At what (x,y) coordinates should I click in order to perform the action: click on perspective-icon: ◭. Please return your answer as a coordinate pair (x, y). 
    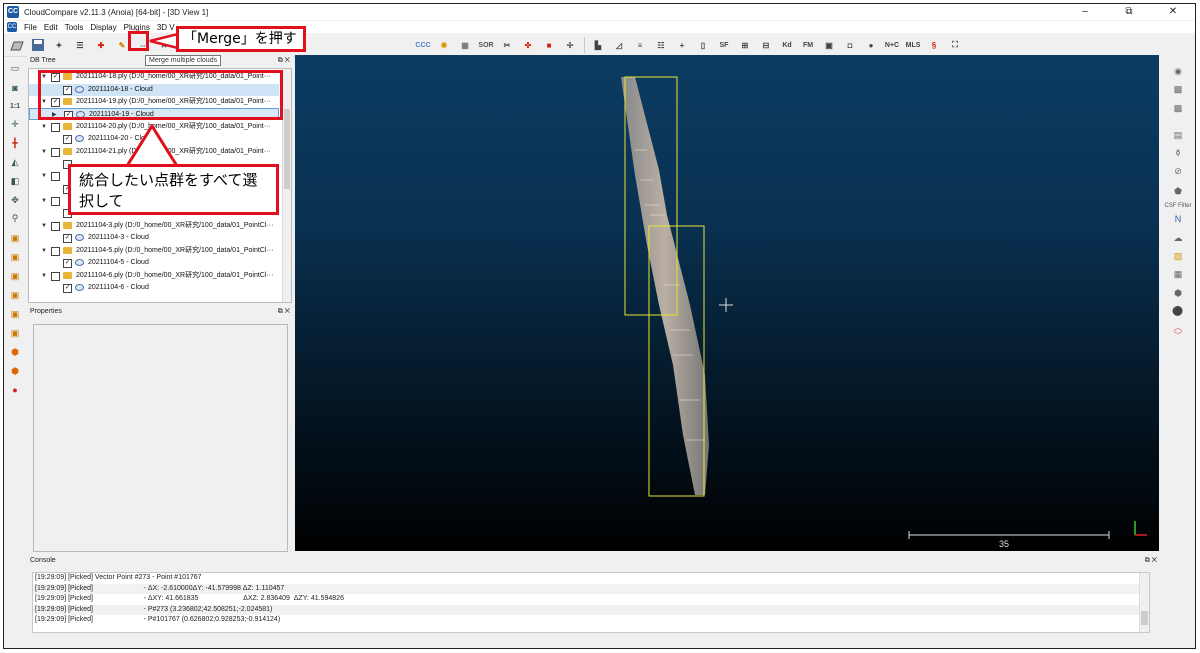
    Looking at the image, I should click on (15, 162).